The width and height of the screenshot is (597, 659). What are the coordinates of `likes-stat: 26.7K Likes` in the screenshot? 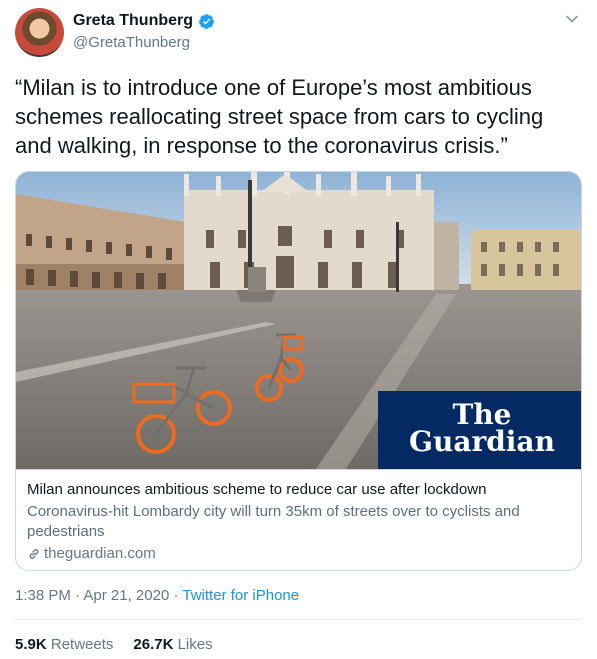 It's located at (172, 644).